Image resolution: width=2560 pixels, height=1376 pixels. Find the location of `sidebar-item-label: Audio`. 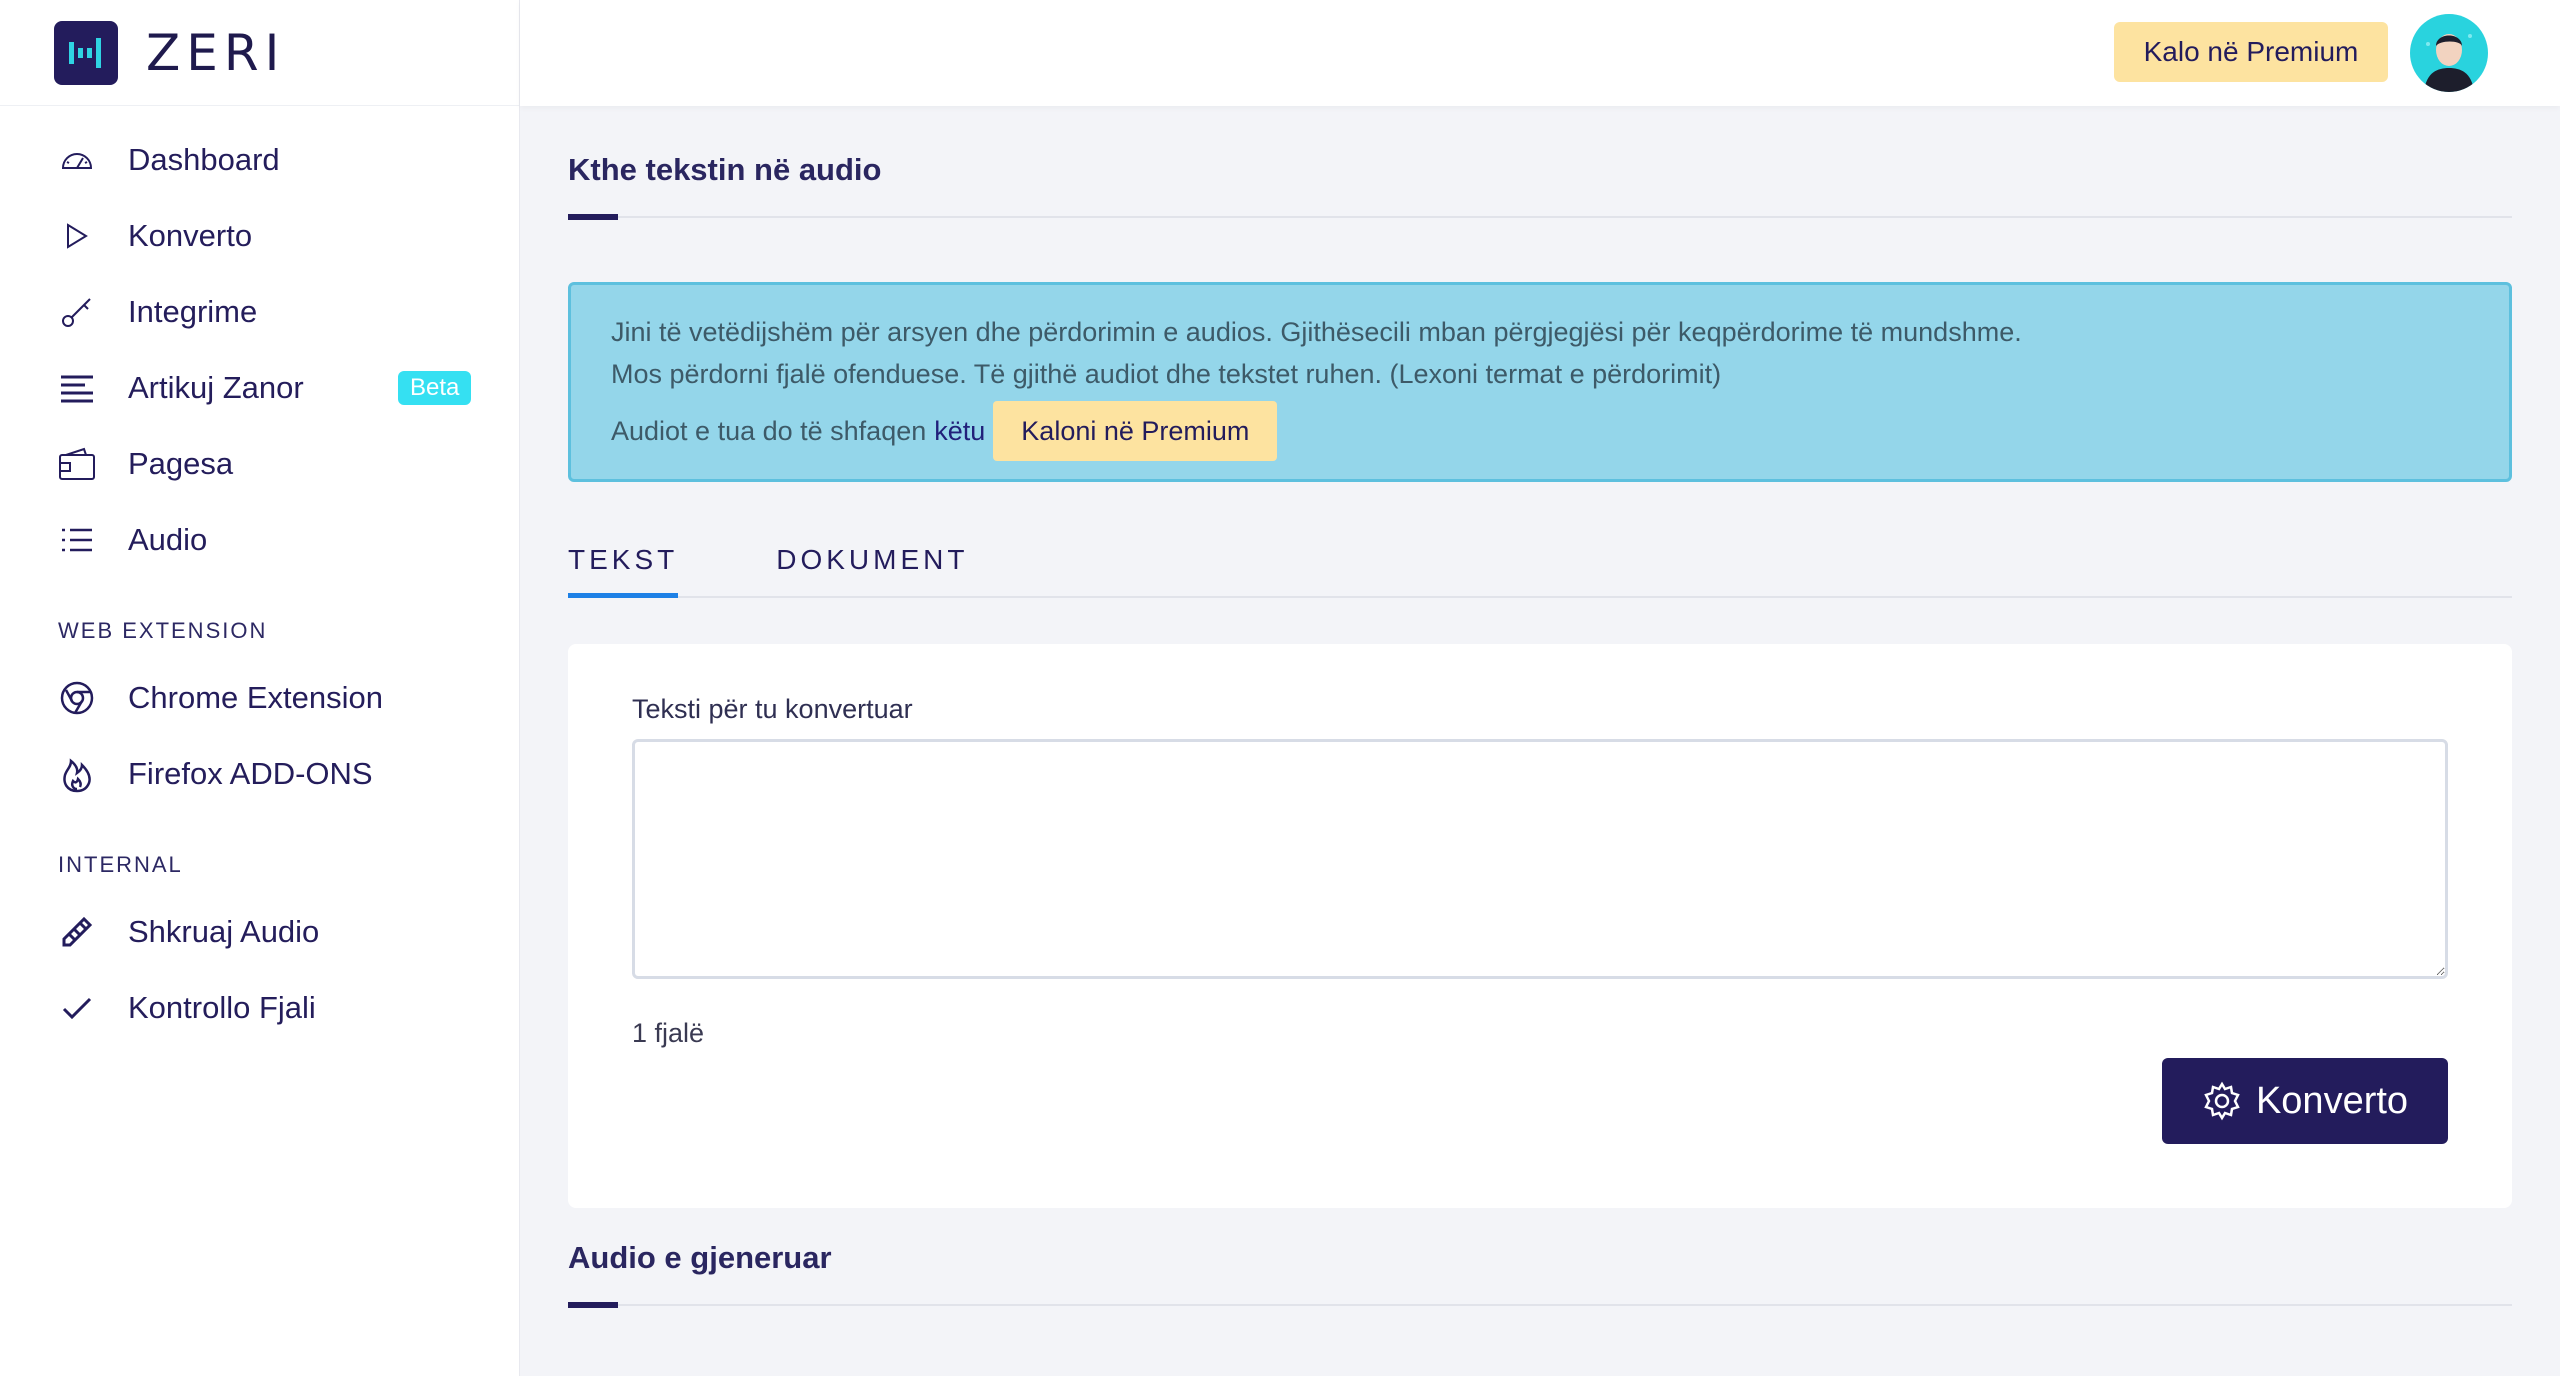

sidebar-item-label: Audio is located at coordinates (168, 539).